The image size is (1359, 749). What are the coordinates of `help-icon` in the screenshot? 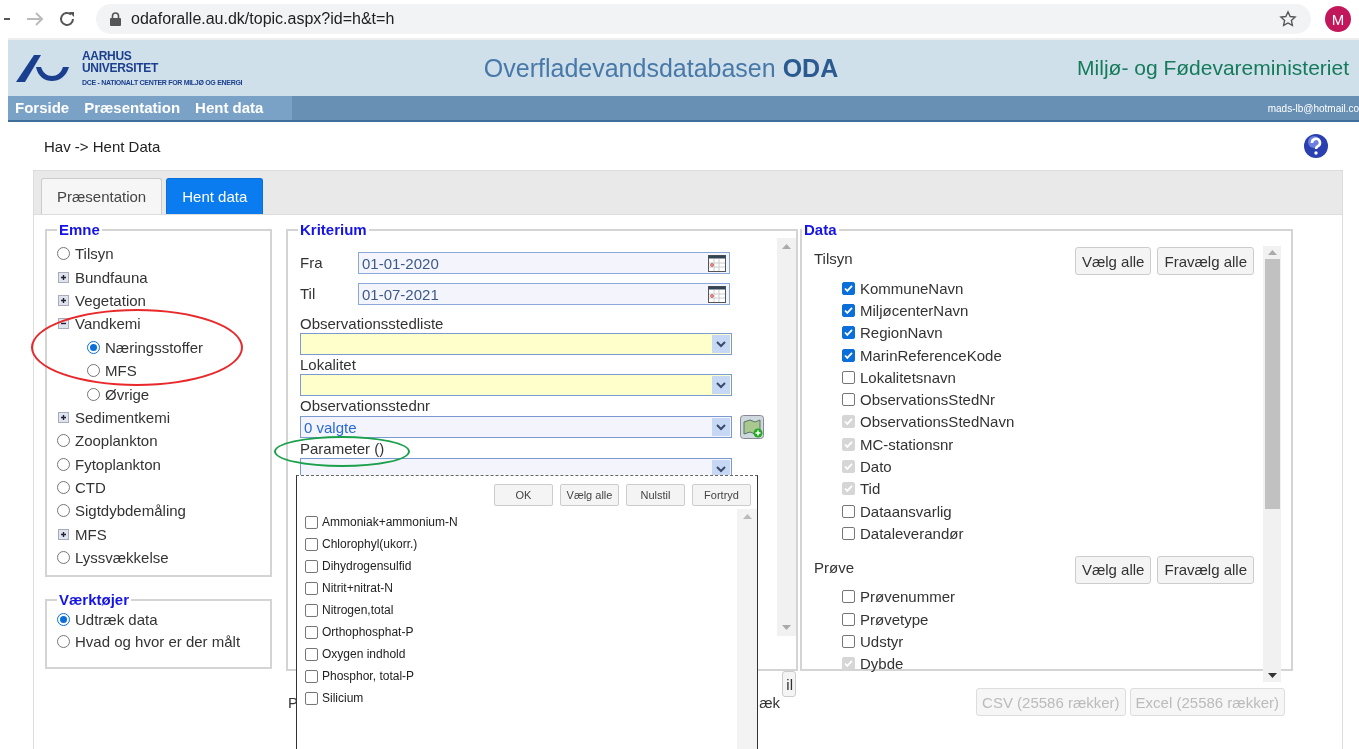 It's located at (1316, 146).